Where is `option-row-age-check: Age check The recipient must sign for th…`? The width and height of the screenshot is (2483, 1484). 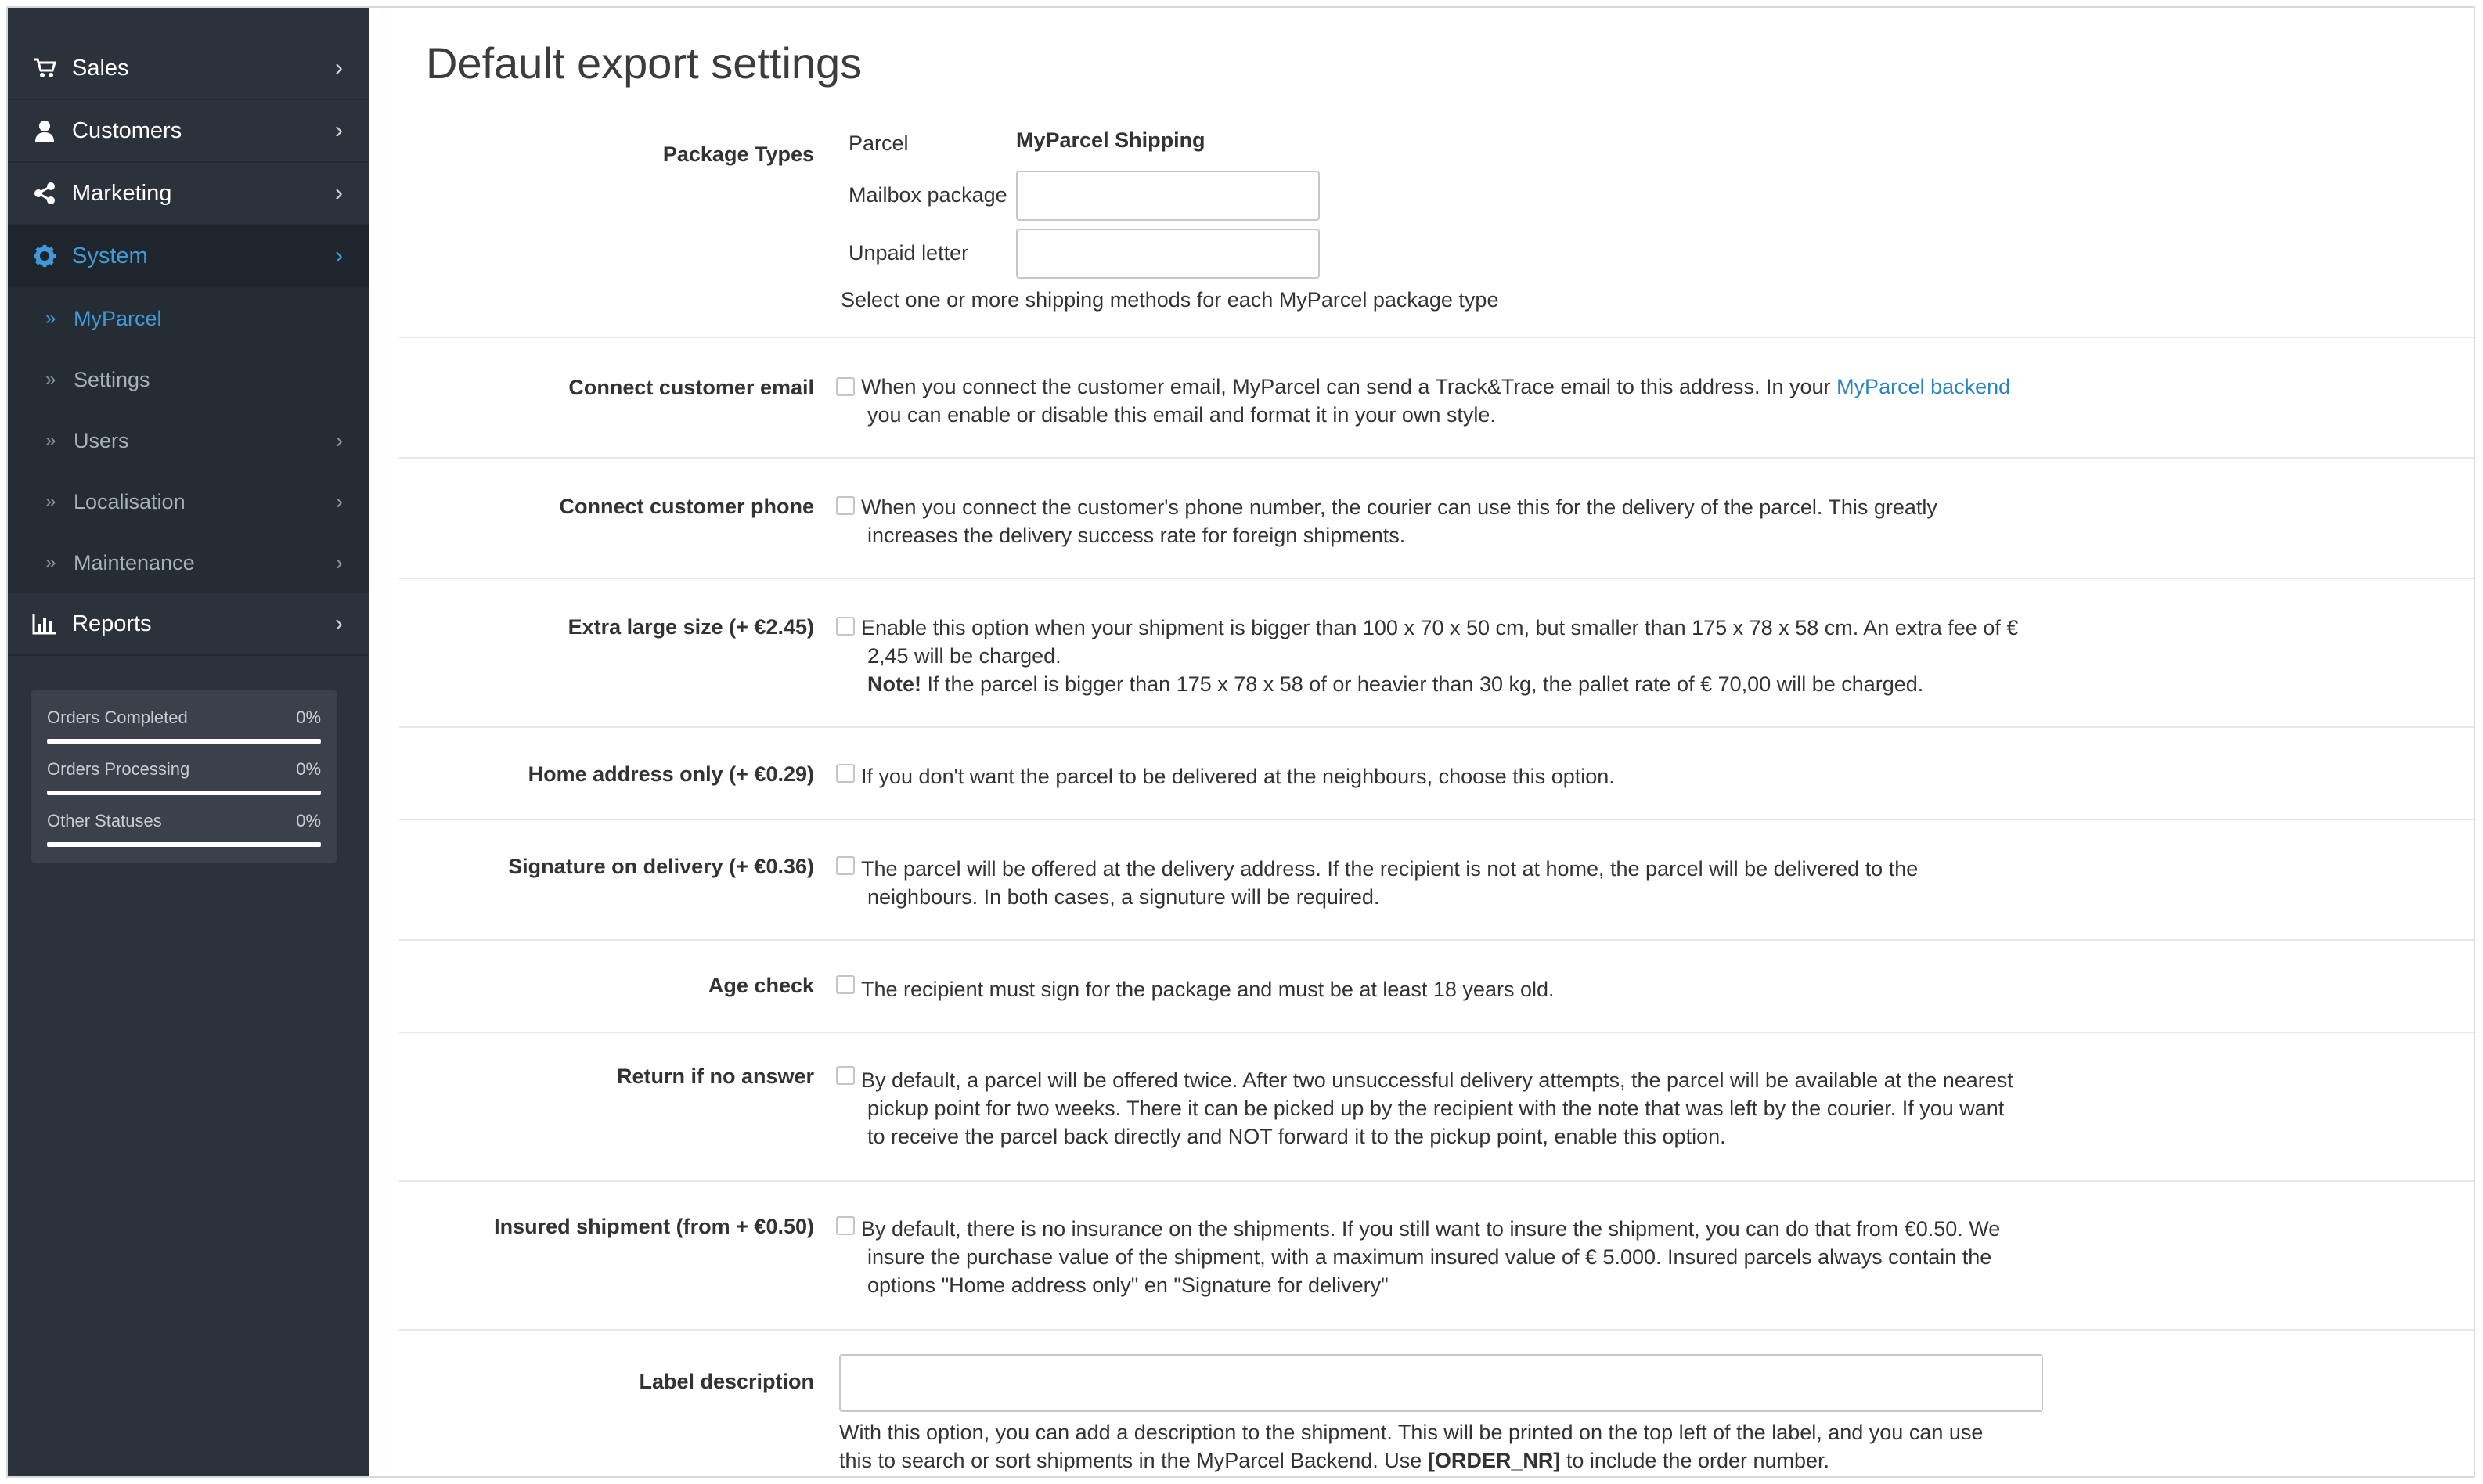
option-row-age-check: Age check The recipient must sign for th… is located at coordinates (1436, 987).